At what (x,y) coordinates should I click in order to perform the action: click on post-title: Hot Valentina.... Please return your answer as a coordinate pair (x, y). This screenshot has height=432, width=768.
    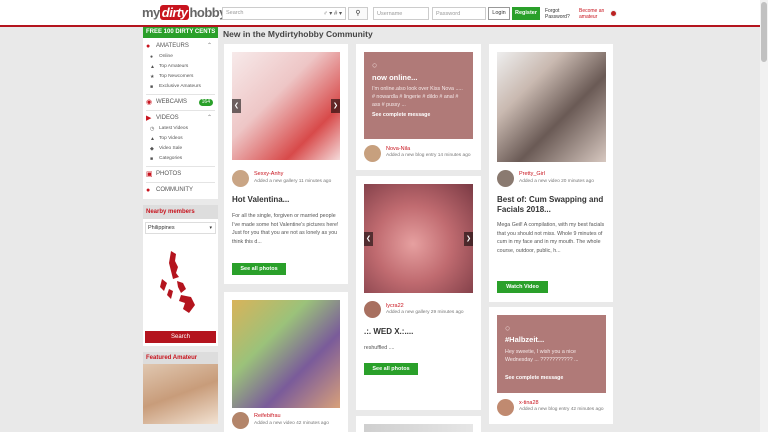
    Looking at the image, I should click on (260, 200).